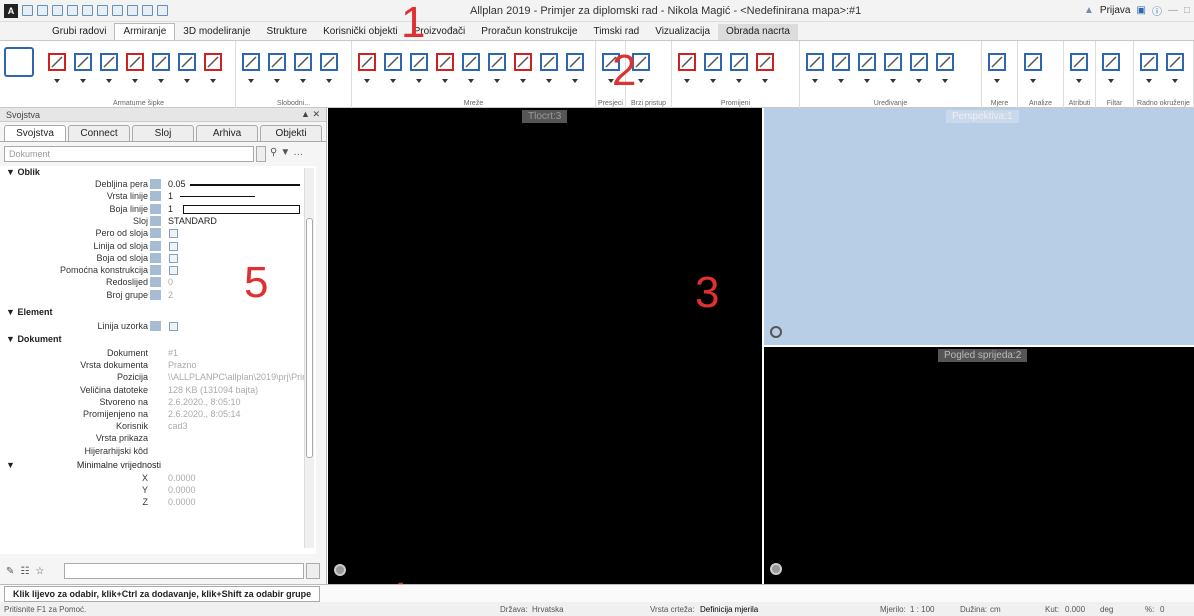  What do you see at coordinates (291, 133) in the screenshot?
I see `panel-tab-4: Objekti` at bounding box center [291, 133].